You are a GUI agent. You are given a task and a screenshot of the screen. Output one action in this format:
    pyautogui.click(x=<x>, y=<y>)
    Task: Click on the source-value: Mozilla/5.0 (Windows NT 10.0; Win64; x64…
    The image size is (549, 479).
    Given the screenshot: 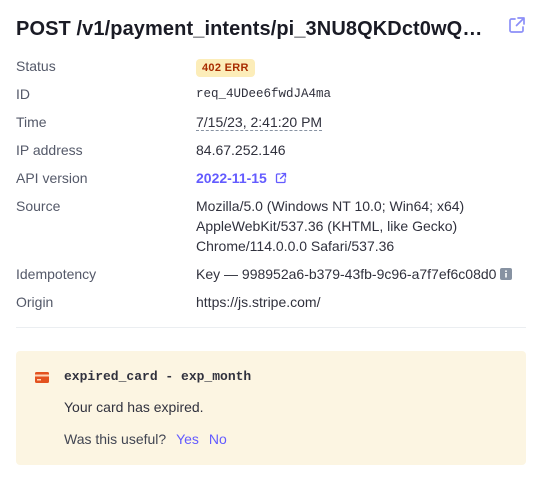 What is the action you would take?
    pyautogui.click(x=361, y=226)
    